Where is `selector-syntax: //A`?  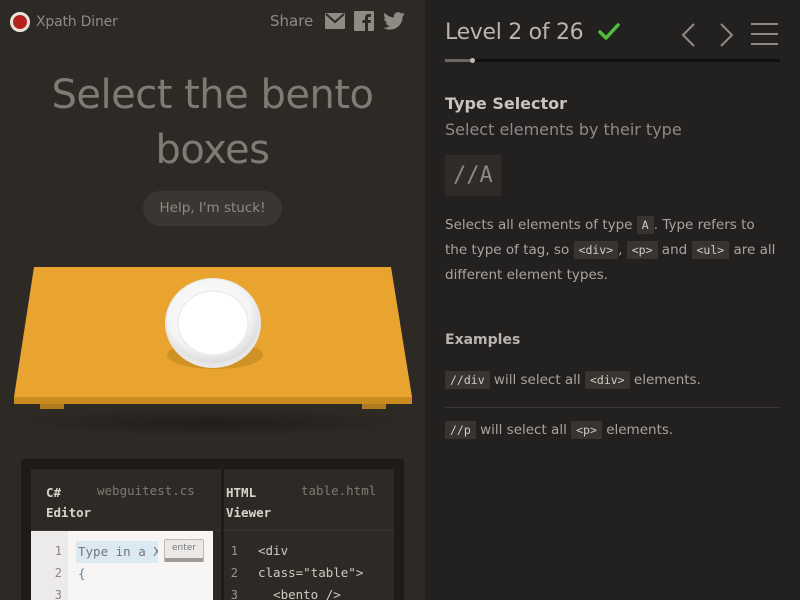
selector-syntax: //A is located at coordinates (473, 175).